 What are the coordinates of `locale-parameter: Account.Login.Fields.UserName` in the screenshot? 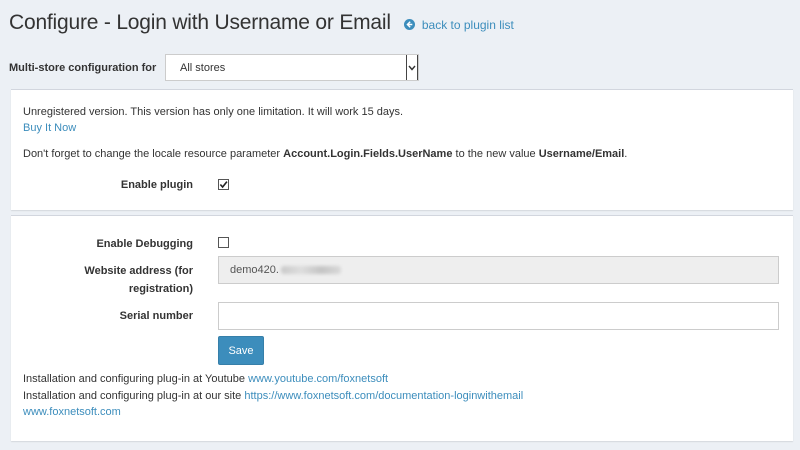 It's located at (368, 154).